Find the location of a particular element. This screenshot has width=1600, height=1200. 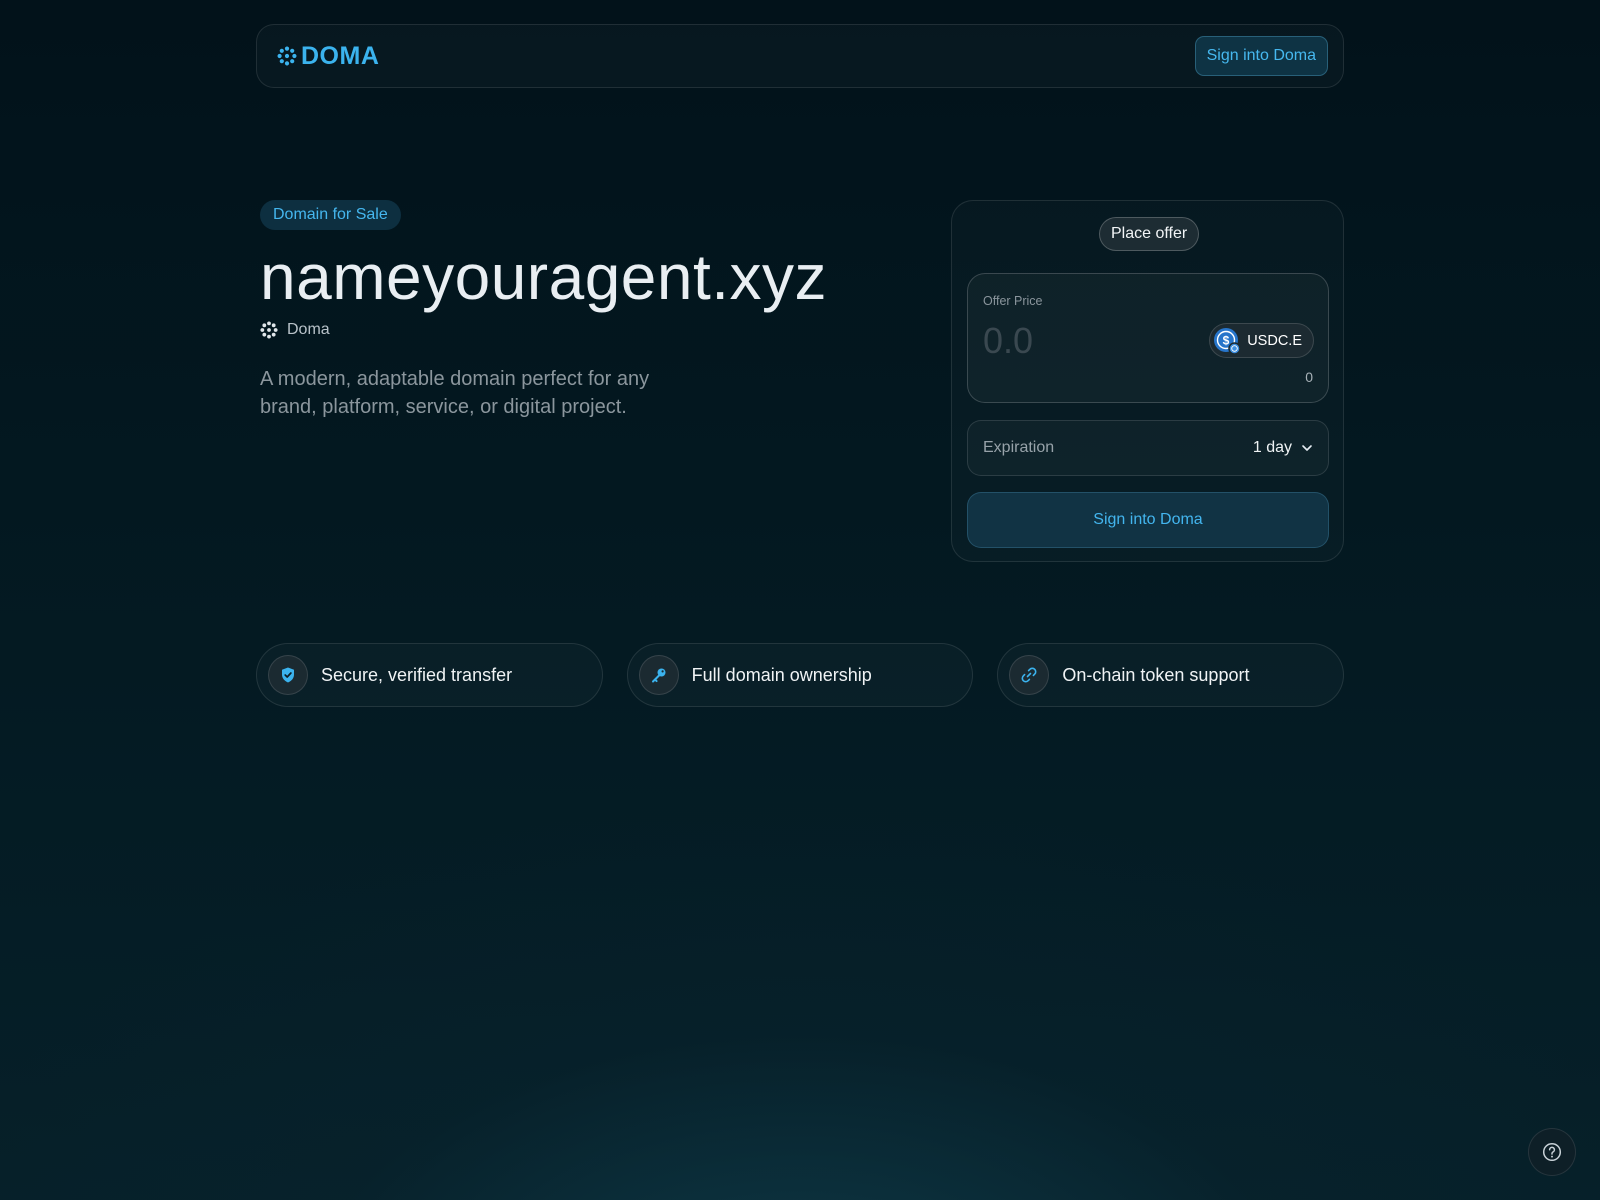

feature-domain-ownership: Full domain ownership is located at coordinates (800, 675).